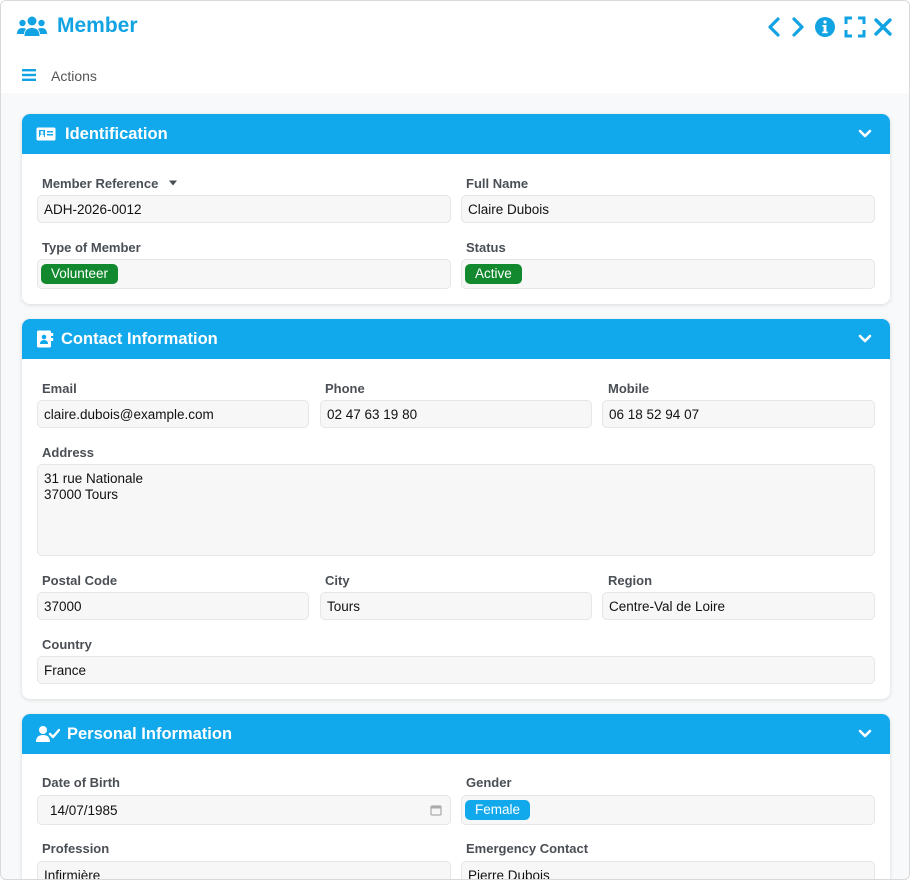  What do you see at coordinates (456, 606) in the screenshot?
I see `city-field: Tours` at bounding box center [456, 606].